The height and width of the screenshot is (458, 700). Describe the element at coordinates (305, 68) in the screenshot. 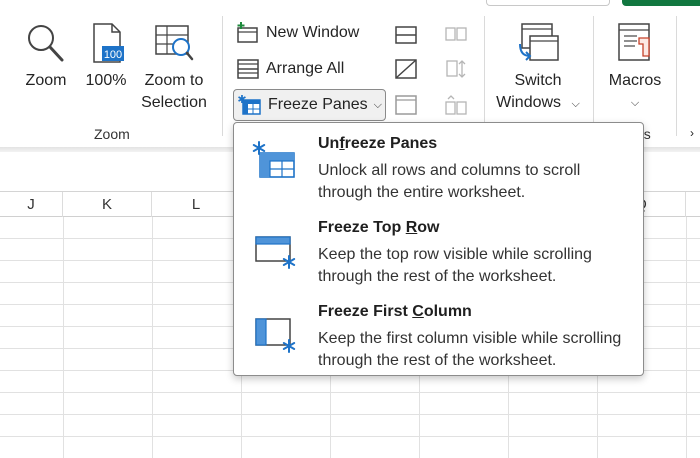

I see `arrange-all-label: Arrange All` at that location.